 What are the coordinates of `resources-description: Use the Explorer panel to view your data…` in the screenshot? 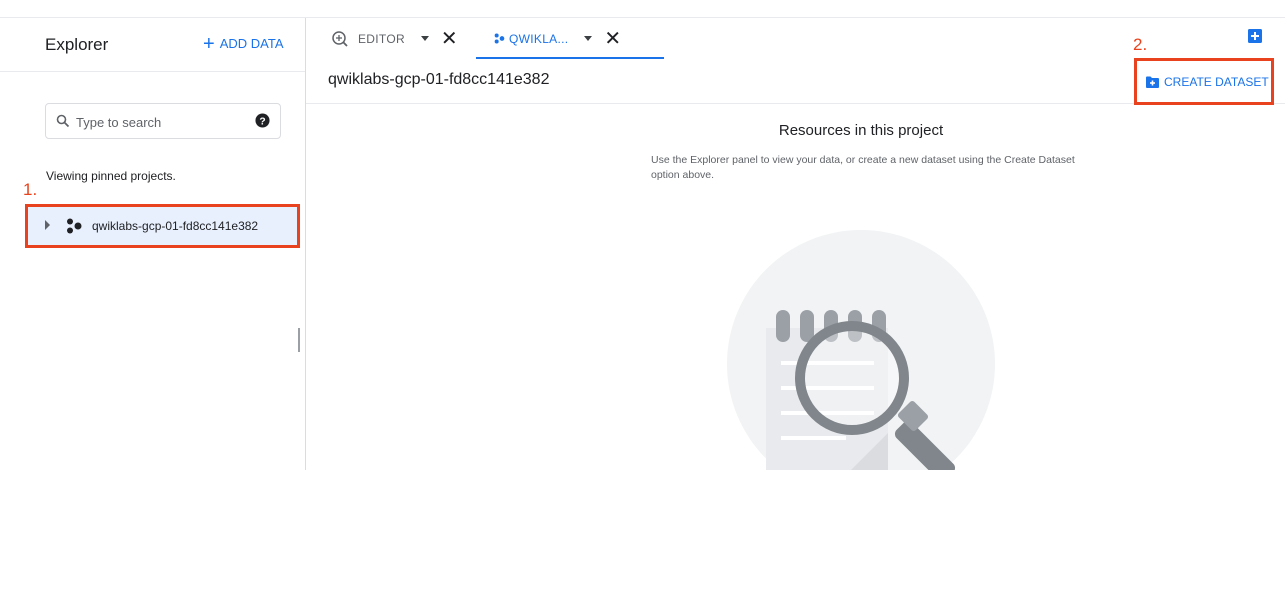 It's located at (863, 167).